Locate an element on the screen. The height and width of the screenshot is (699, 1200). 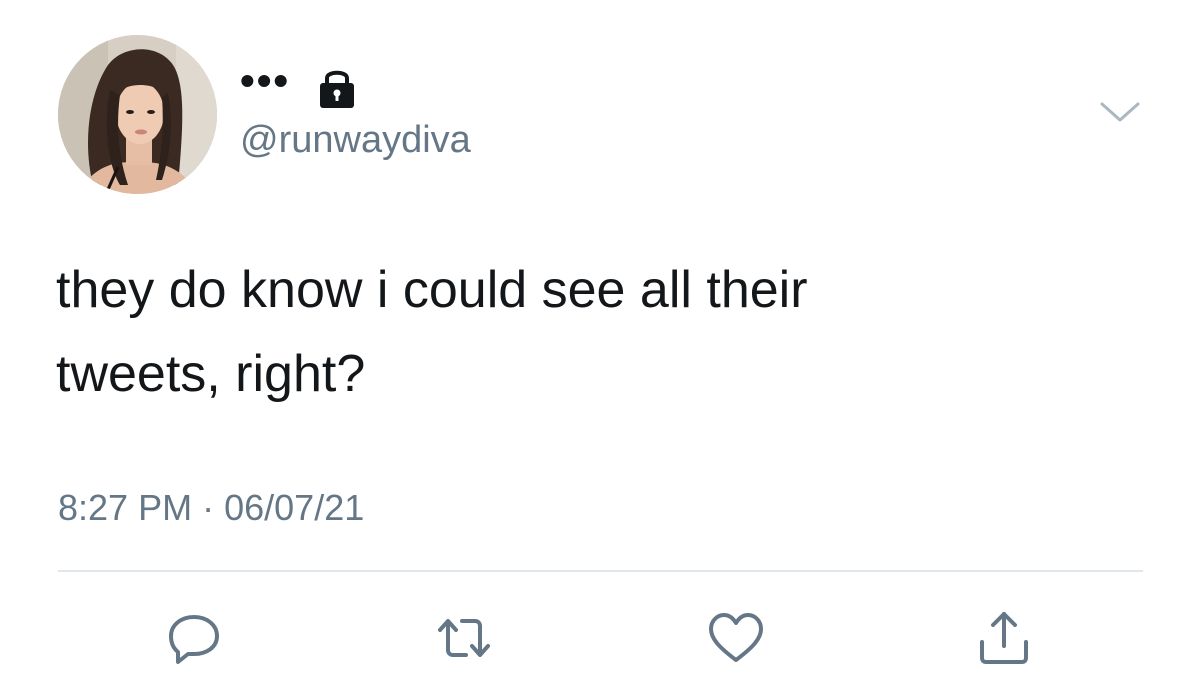
tweet-timestamp: 8:27 PM · 06/07/21 is located at coordinates (211, 507).